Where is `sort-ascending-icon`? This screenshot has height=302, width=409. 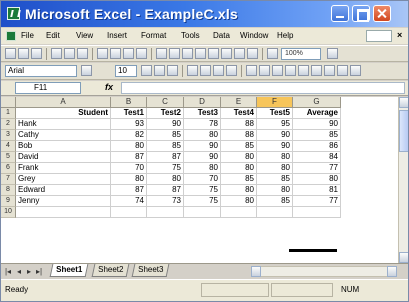
sort-ascending-icon is located at coordinates (213, 53).